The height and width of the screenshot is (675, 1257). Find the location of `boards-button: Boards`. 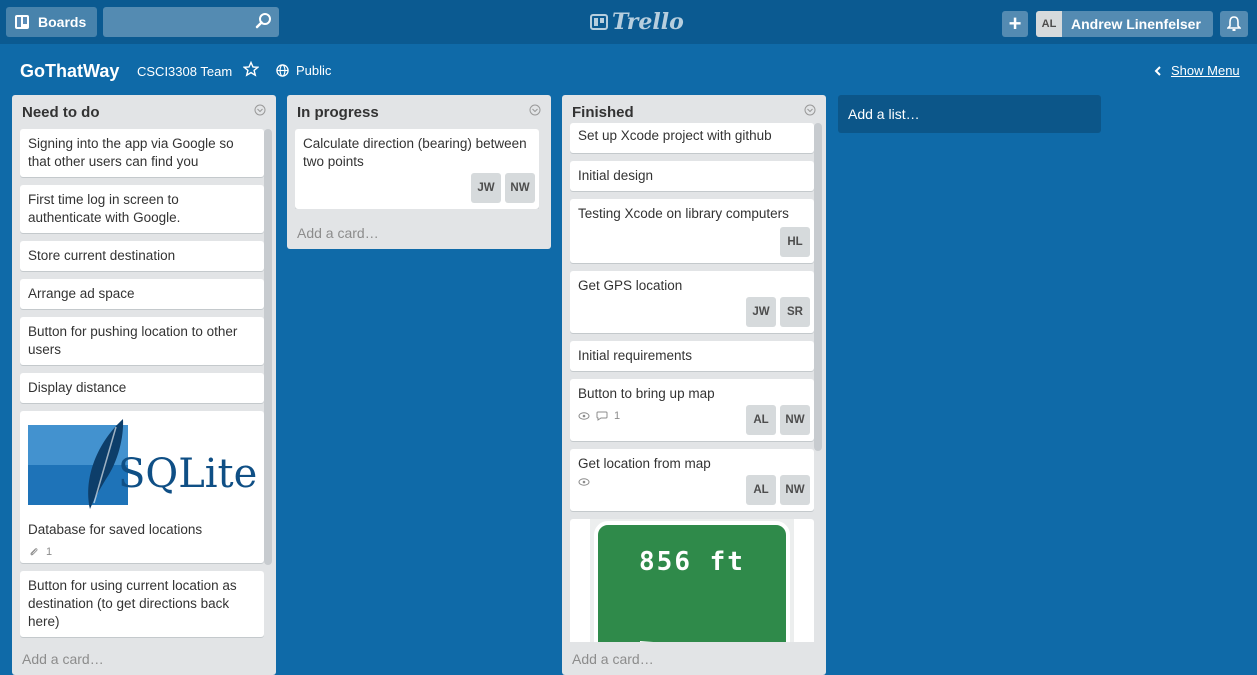

boards-button: Boards is located at coordinates (51, 22).